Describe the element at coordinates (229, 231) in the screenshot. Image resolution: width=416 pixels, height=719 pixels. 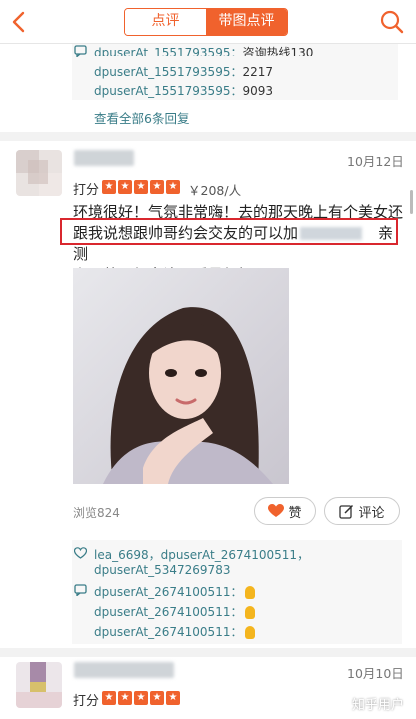
I see `highlight-box` at that location.